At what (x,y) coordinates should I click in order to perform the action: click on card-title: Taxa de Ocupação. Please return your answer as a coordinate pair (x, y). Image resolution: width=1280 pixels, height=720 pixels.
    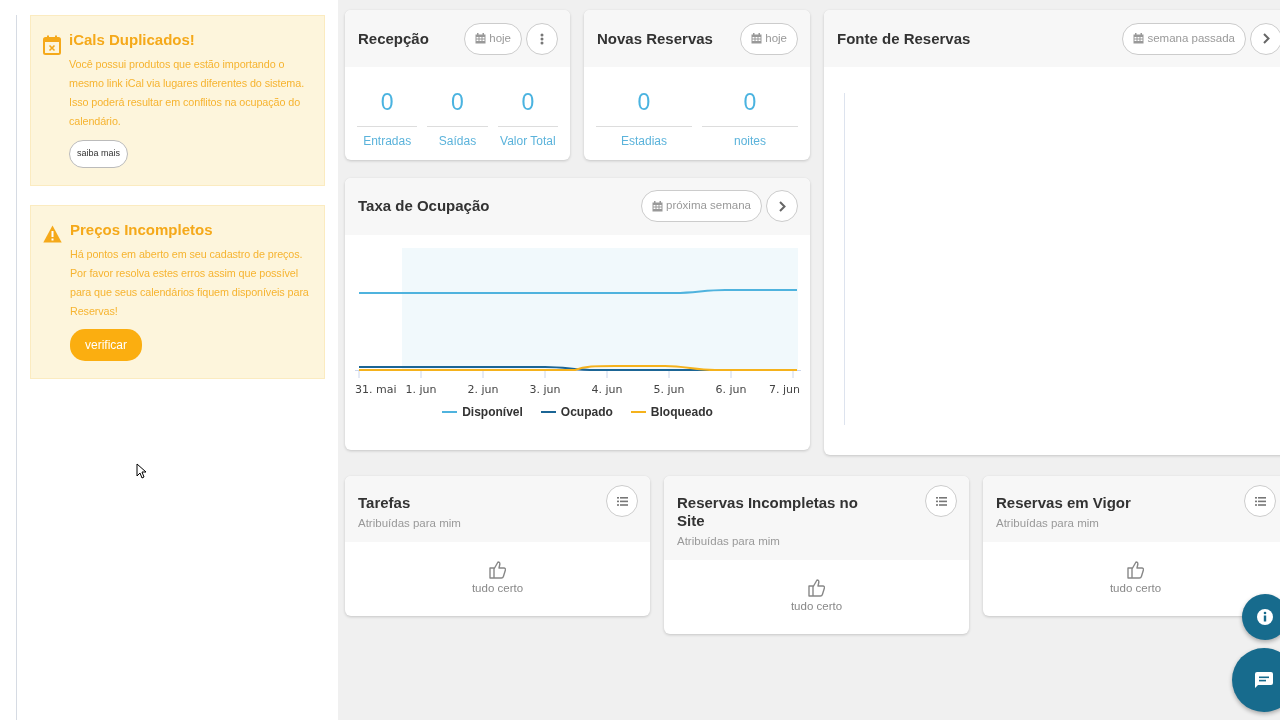
    Looking at the image, I should click on (424, 206).